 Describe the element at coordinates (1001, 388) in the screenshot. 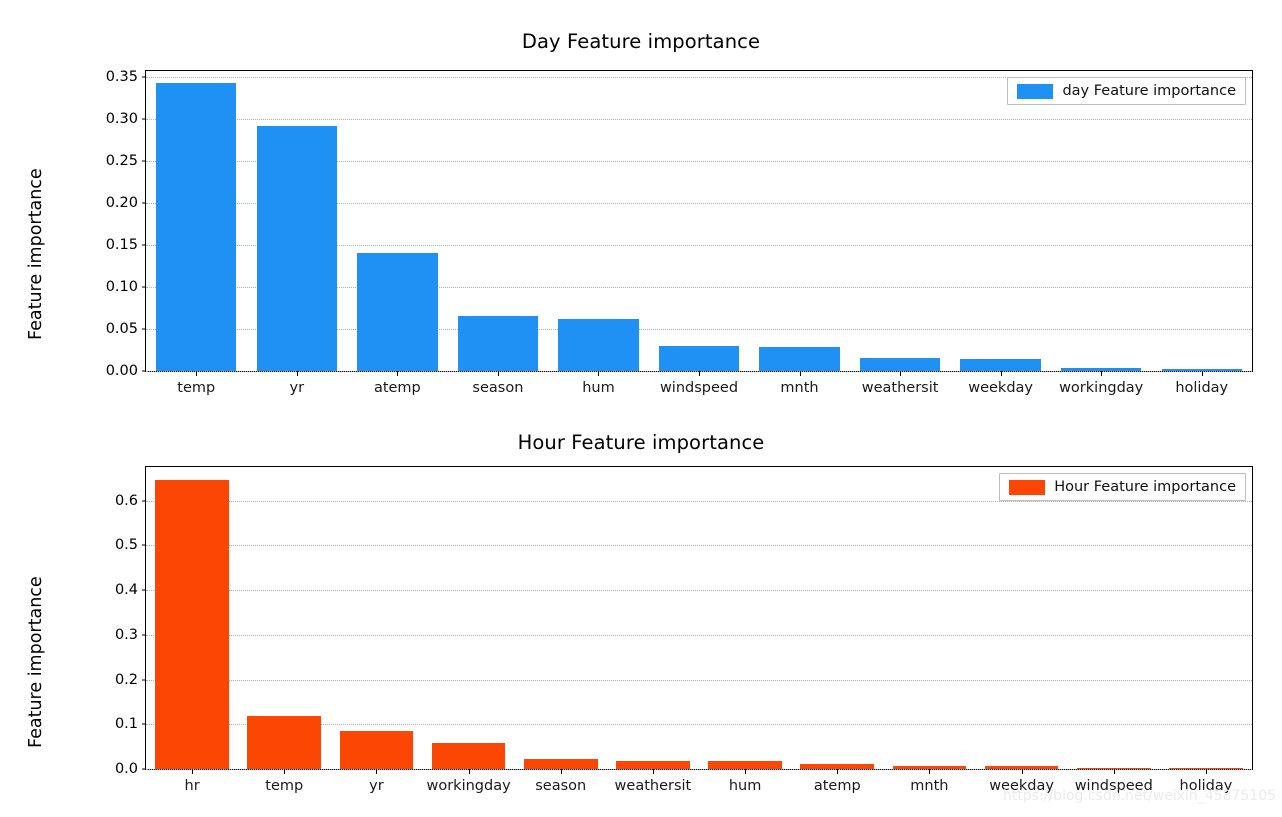

I see `x-tick-label: weekday` at that location.